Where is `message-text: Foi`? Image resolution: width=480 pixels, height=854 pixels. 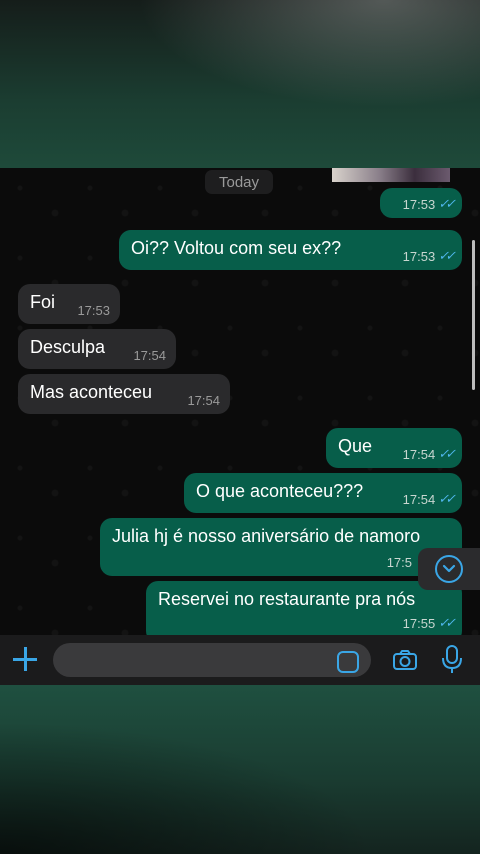 message-text: Foi is located at coordinates (43, 302).